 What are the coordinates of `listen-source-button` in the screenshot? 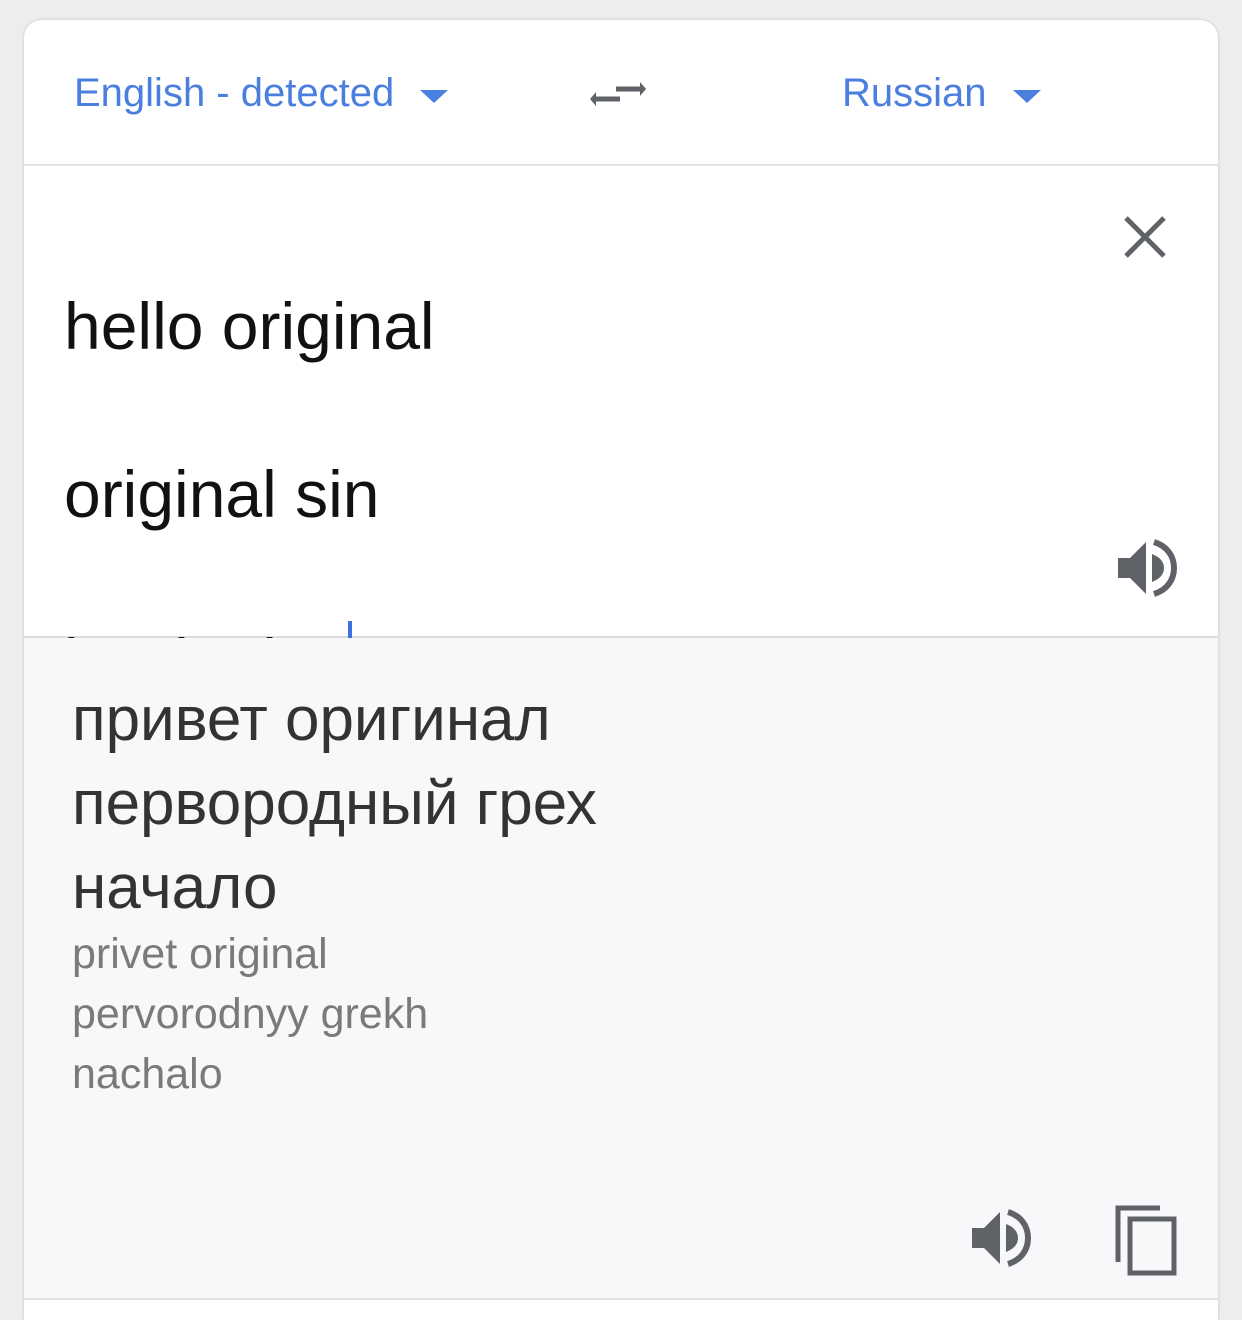 It's located at (1146, 568).